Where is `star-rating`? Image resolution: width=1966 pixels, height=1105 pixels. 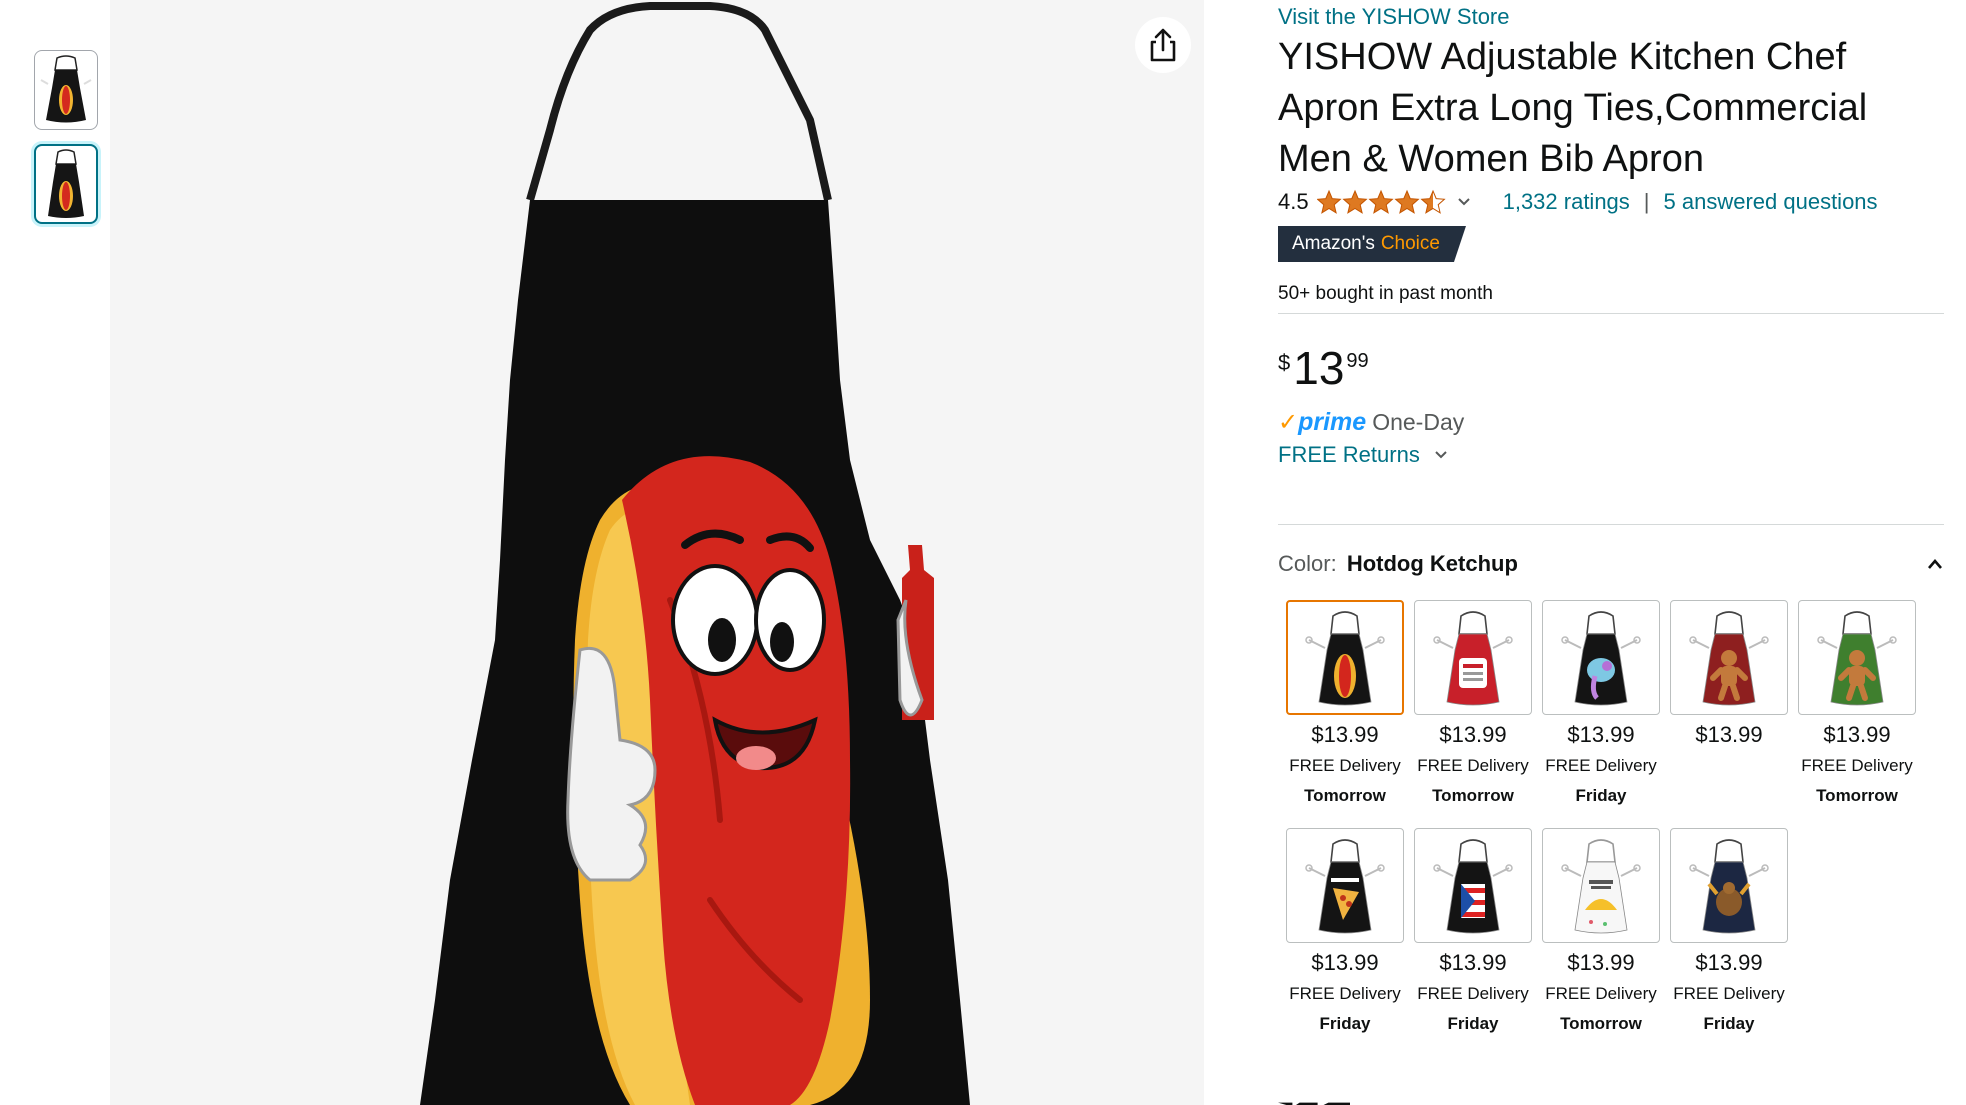
star-rating is located at coordinates (1381, 202).